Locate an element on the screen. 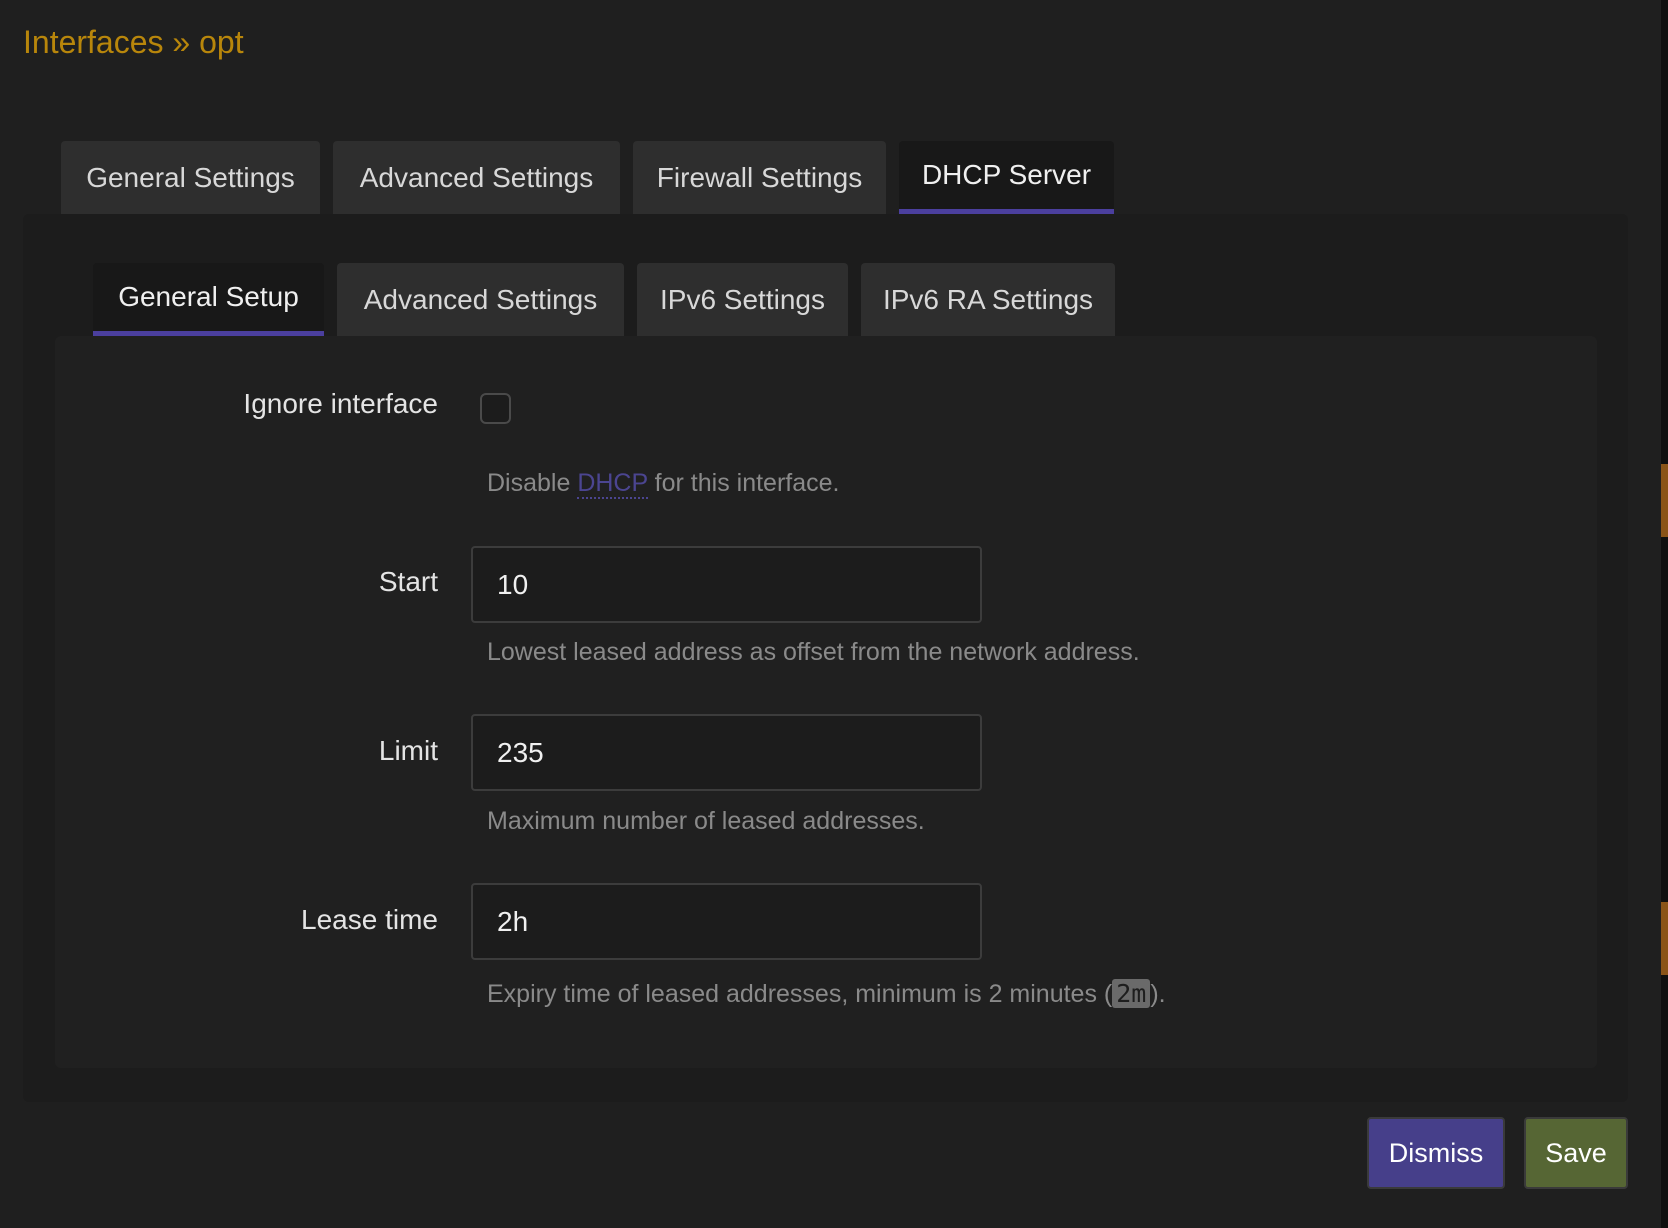  limit-input is located at coordinates (726, 752).